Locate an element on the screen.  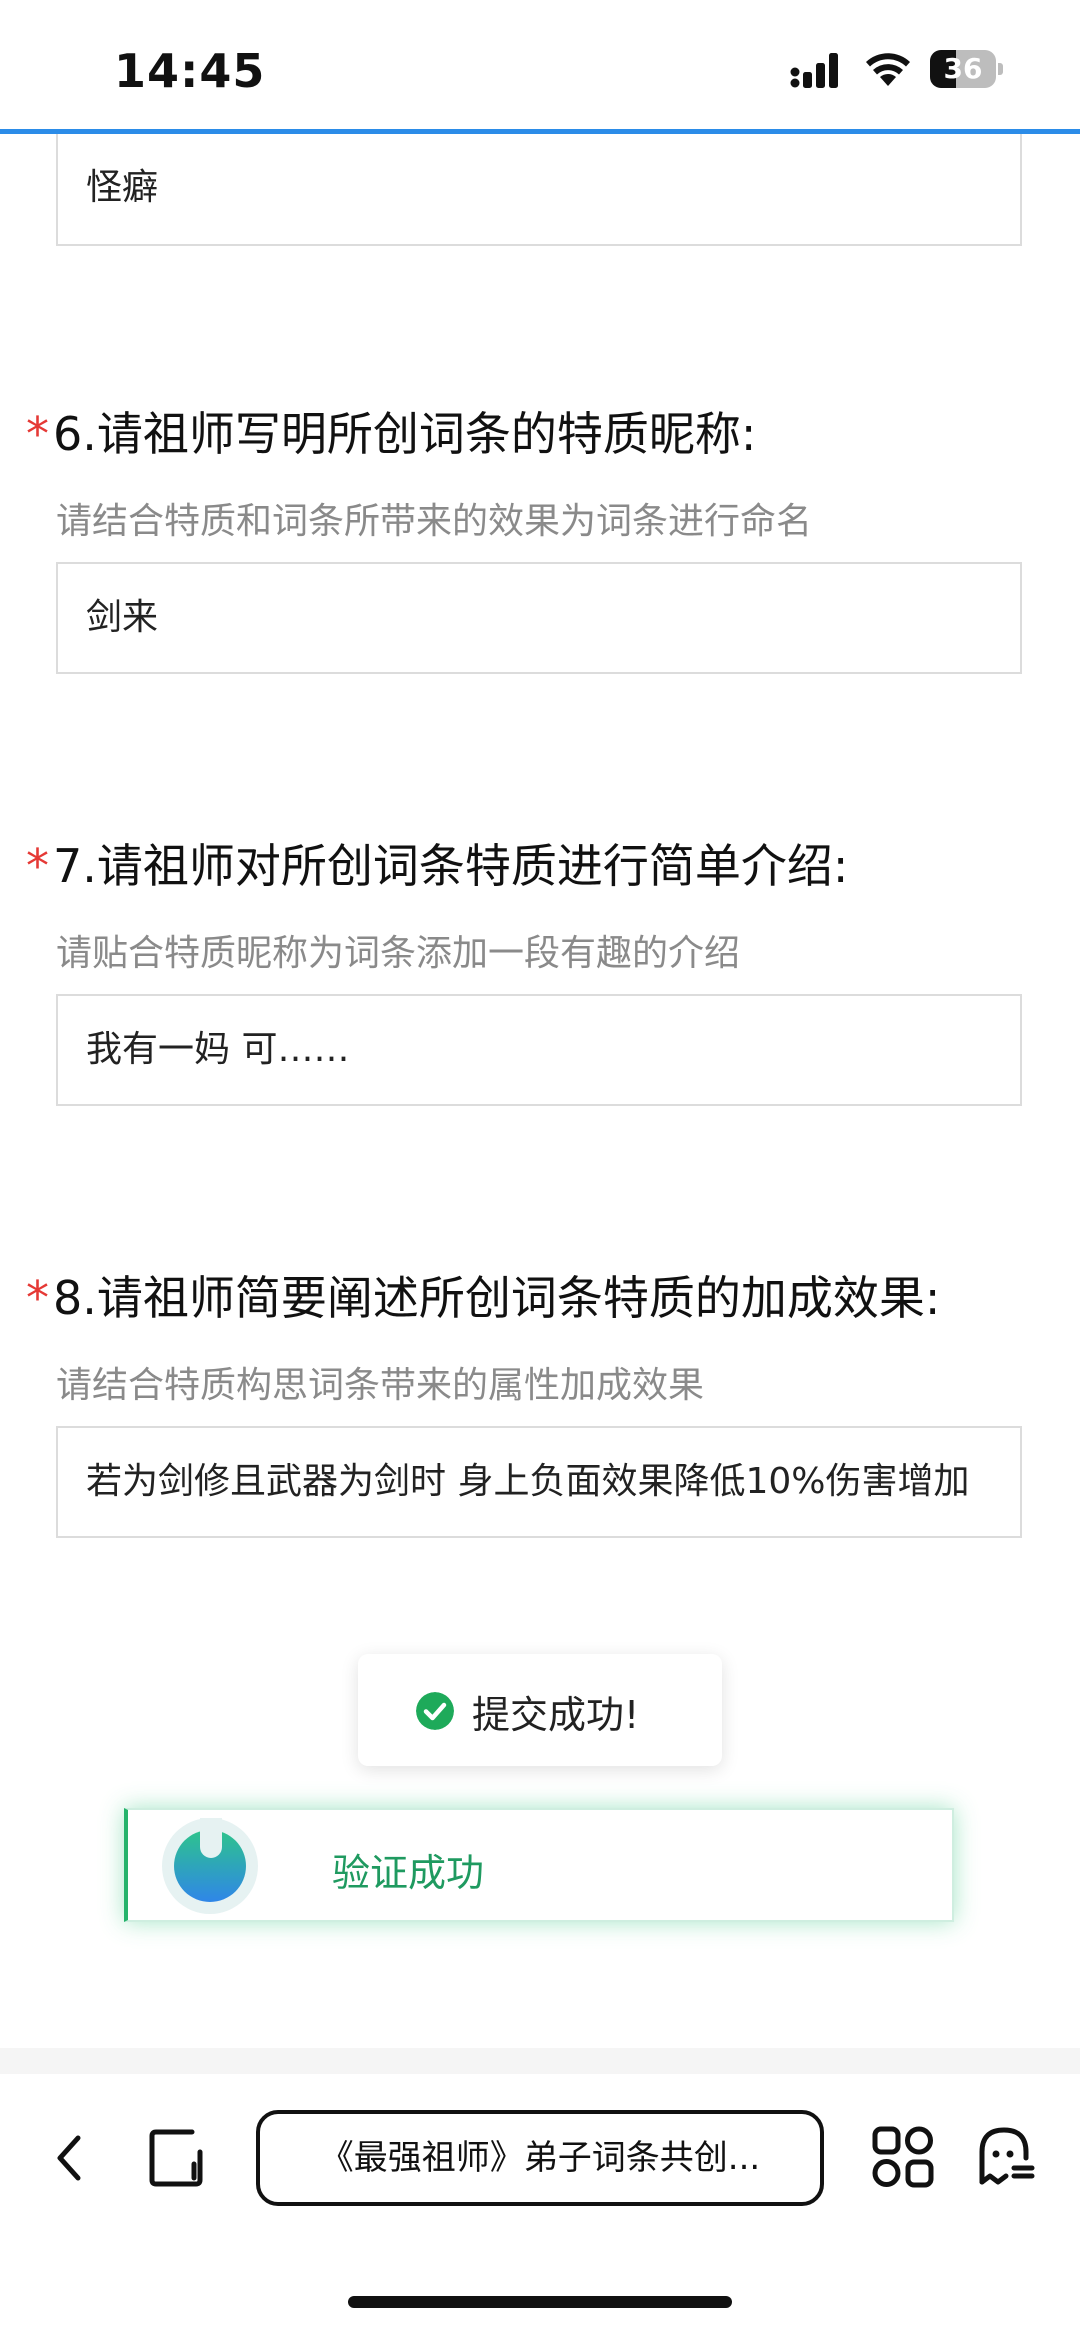
captcha-slider-knob is located at coordinates (210, 1866).